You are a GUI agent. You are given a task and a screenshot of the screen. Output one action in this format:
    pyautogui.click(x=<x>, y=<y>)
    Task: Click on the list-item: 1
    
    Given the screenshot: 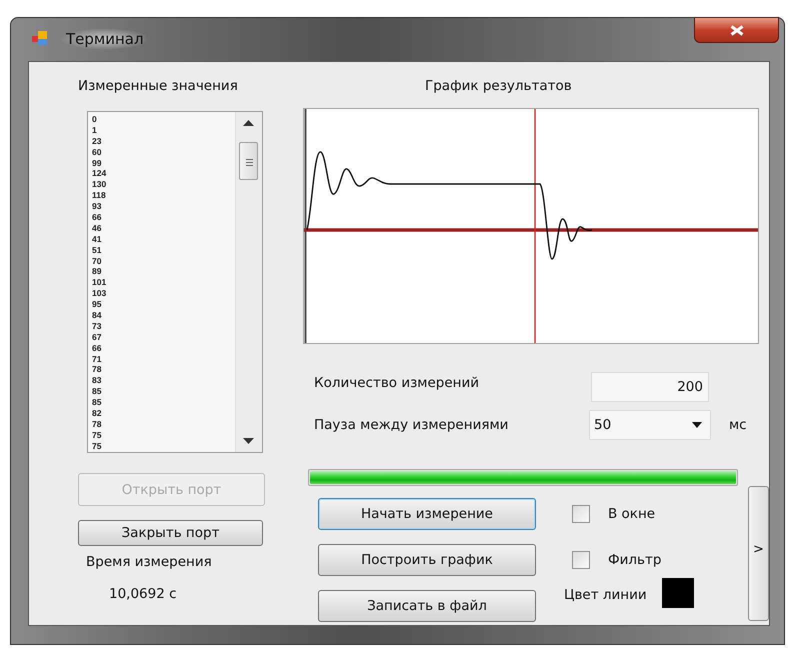 What is the action you would take?
    pyautogui.click(x=94, y=130)
    